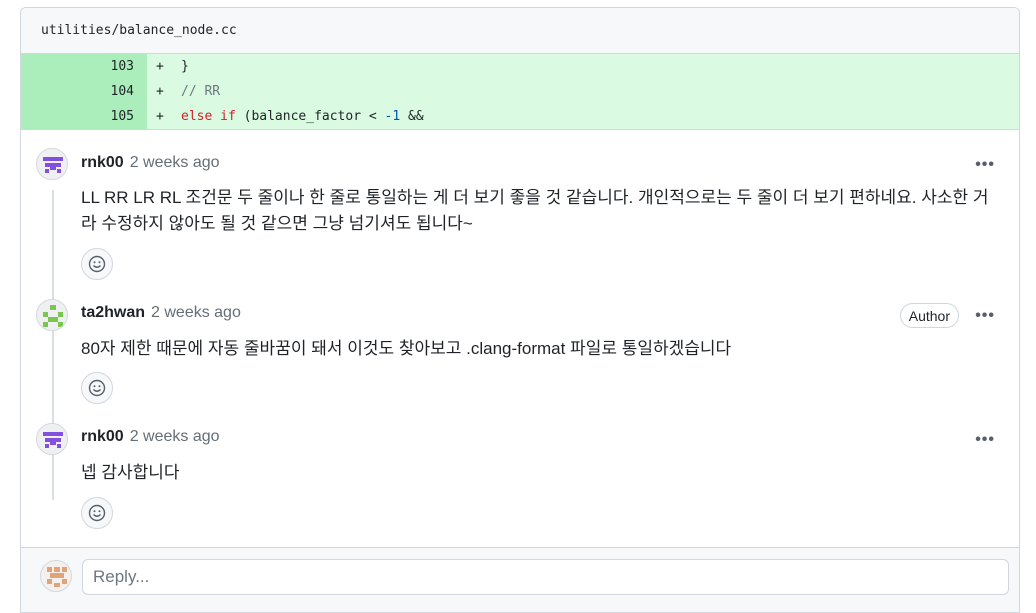  I want to click on code-line: + else if (balance_factor < -1 &&, so click(583, 116).